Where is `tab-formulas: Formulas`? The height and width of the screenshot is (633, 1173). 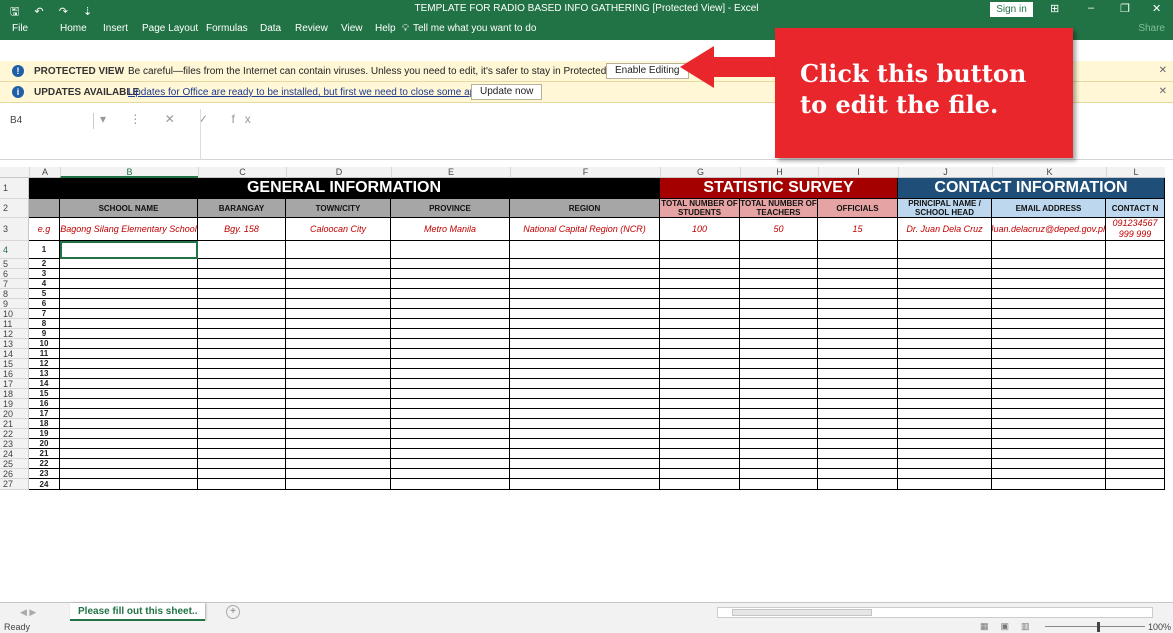 tab-formulas: Formulas is located at coordinates (227, 28).